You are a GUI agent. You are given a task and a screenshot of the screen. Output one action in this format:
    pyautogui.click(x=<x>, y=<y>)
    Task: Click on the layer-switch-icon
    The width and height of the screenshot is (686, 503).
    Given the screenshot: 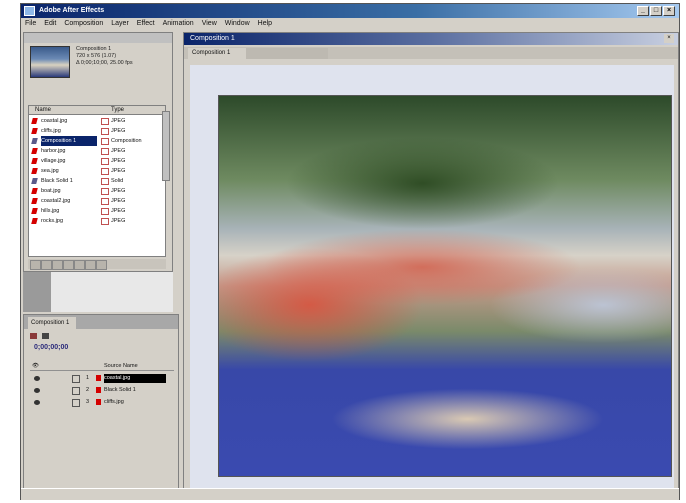 What is the action you would take?
    pyautogui.click(x=45, y=336)
    